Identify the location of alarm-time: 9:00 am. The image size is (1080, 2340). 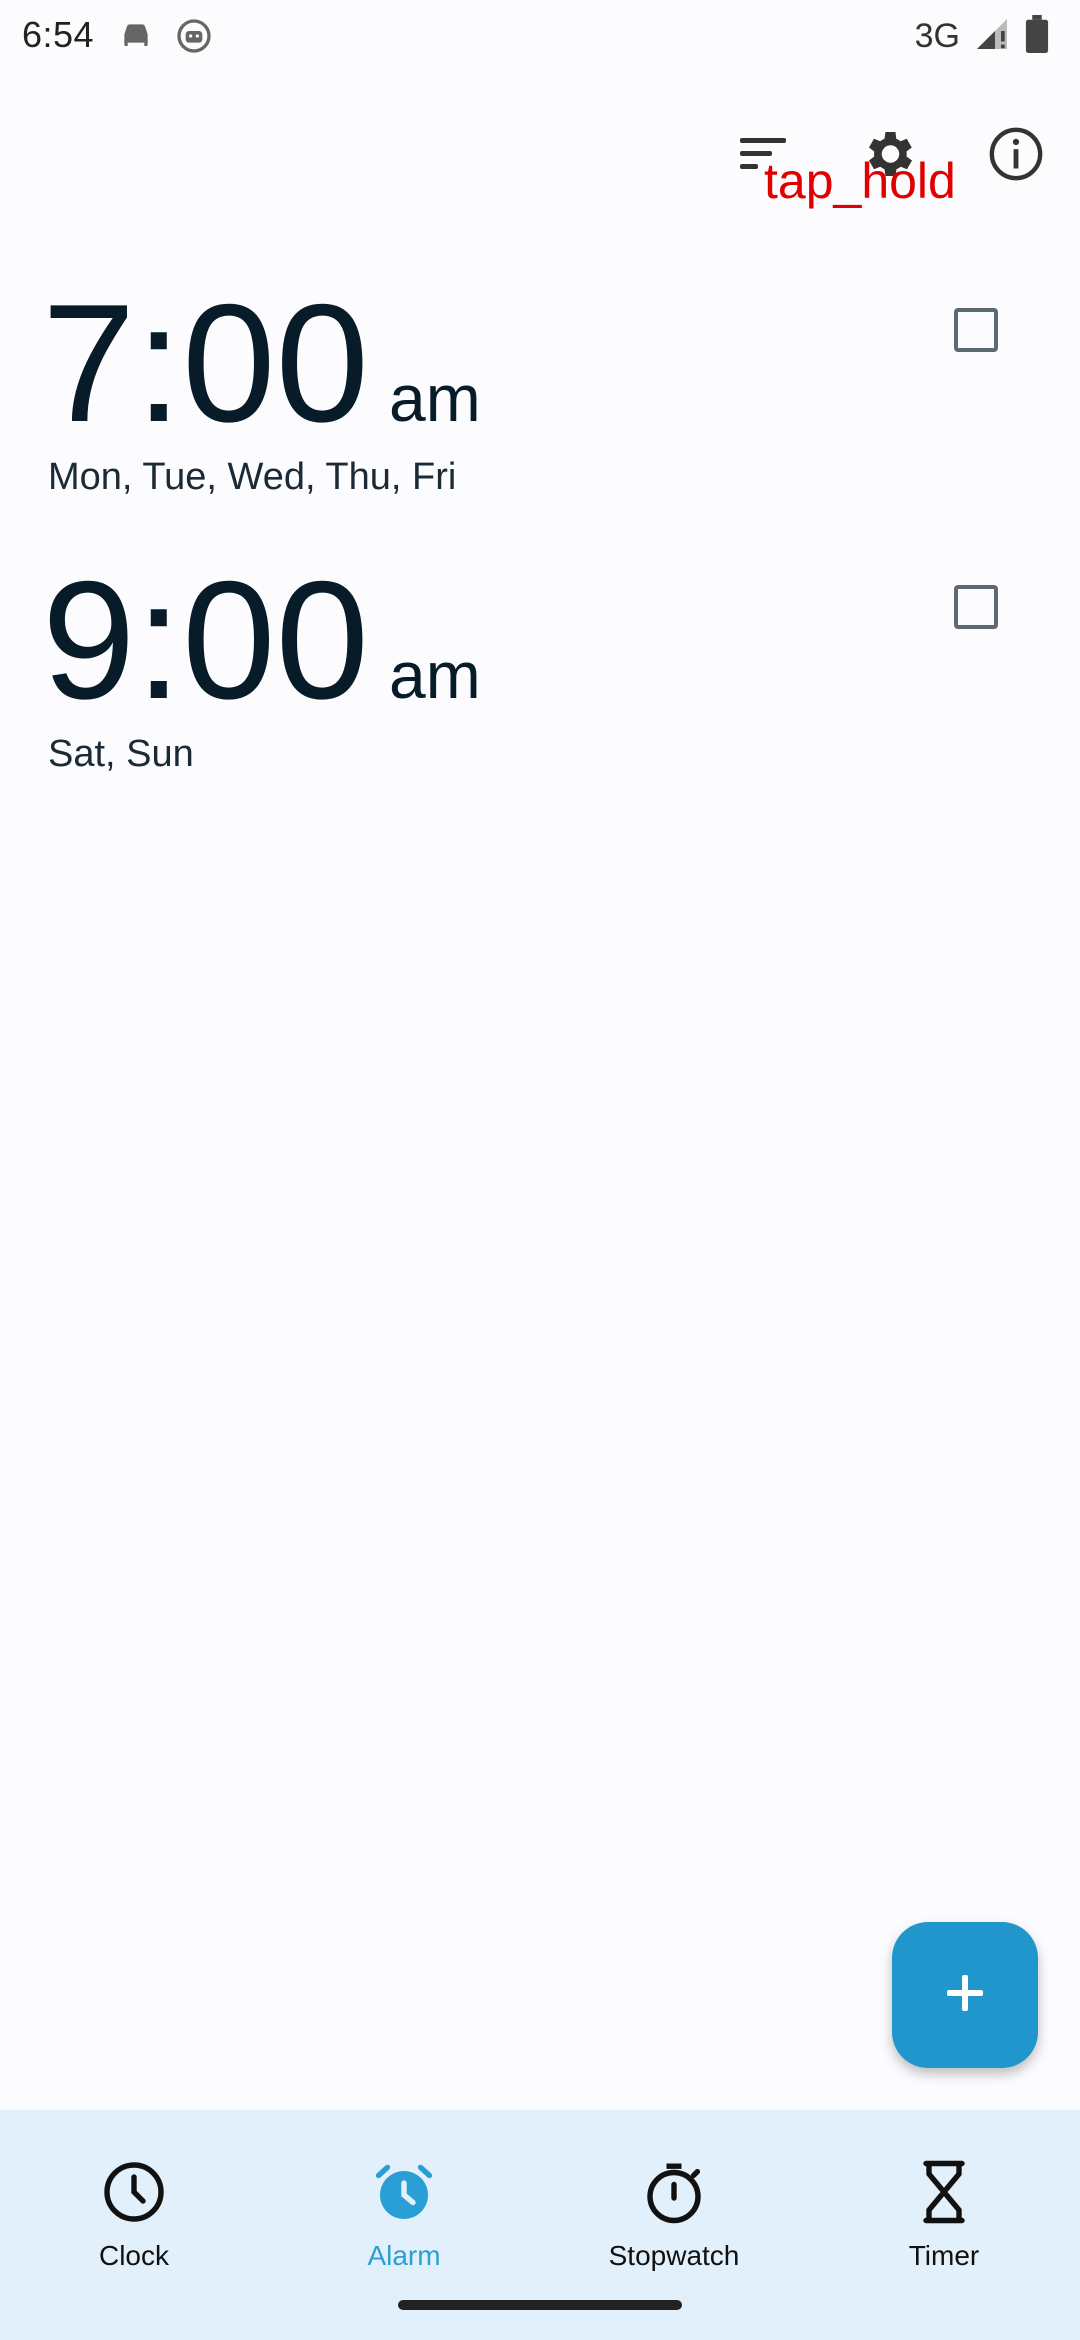
(261, 640).